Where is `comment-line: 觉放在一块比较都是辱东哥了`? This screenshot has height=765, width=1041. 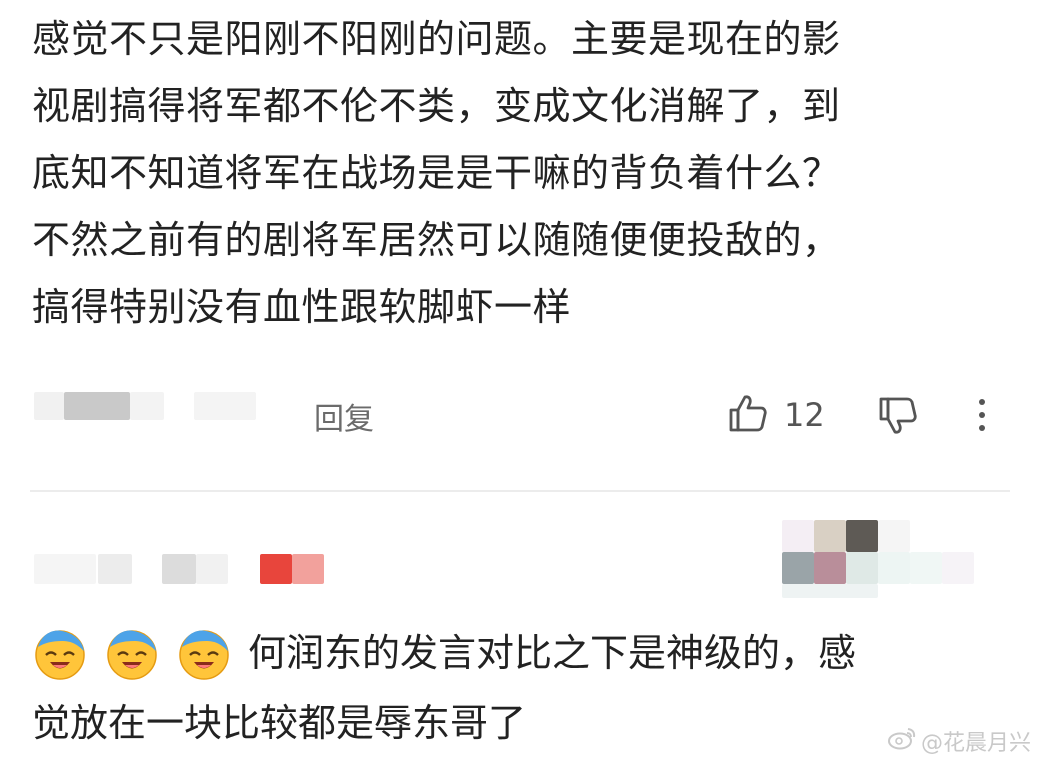
comment-line: 觉放在一块比较都是辱东哥了 is located at coordinates (522, 723).